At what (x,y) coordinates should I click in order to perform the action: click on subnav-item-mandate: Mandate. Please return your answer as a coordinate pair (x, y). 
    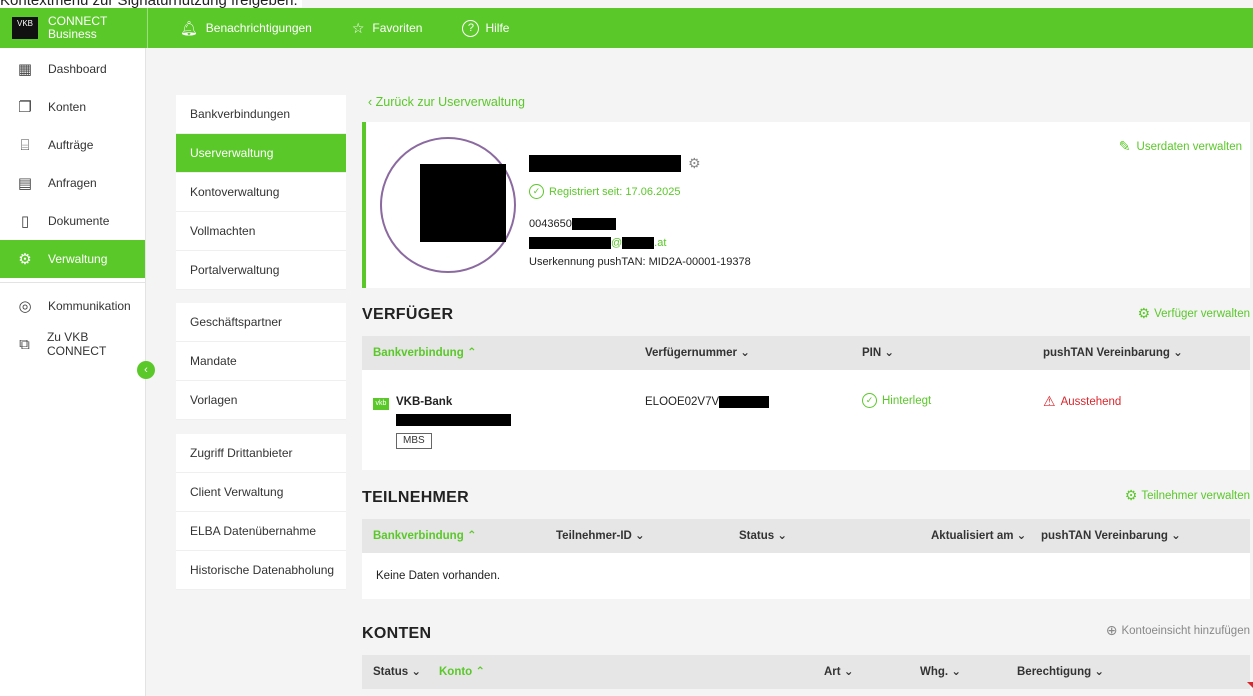
    Looking at the image, I should click on (261, 361).